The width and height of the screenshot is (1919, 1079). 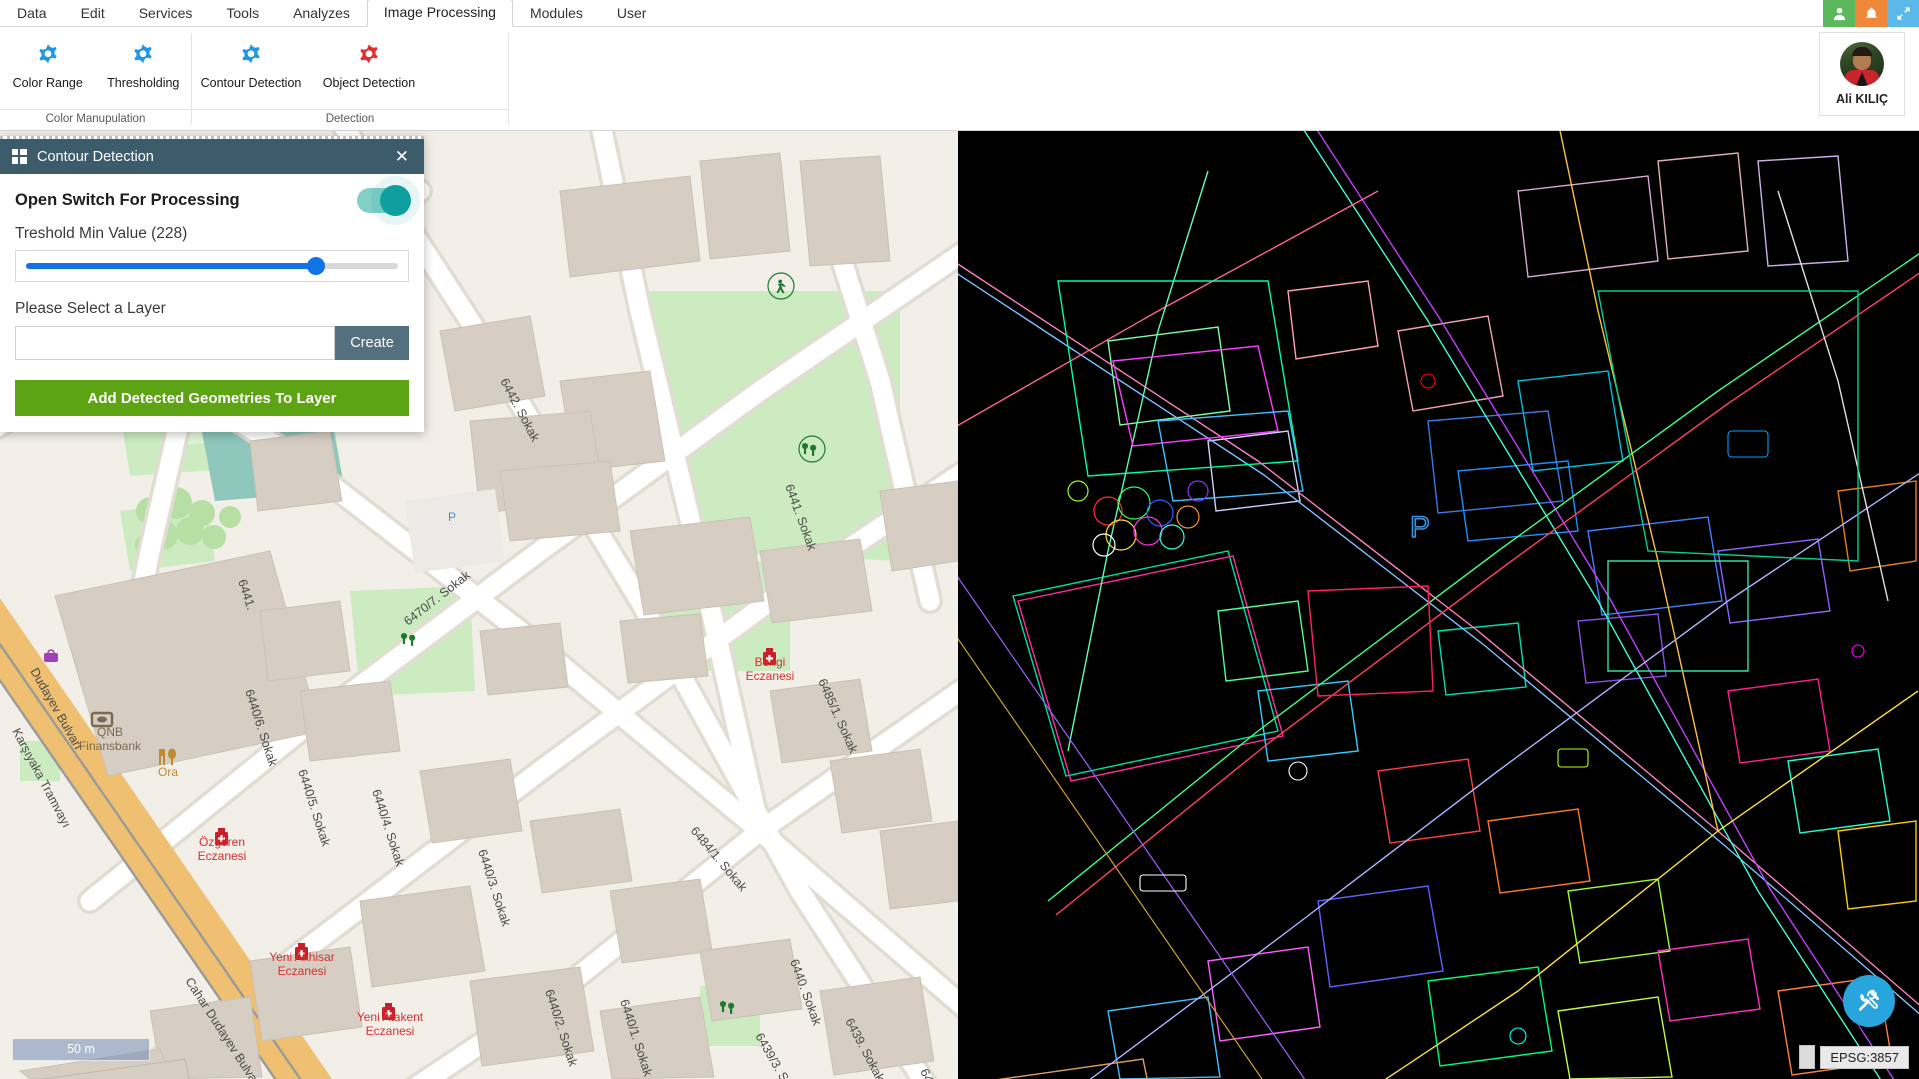 What do you see at coordinates (302, 957) in the screenshot?
I see `poi-label: Yeni Akhisar` at bounding box center [302, 957].